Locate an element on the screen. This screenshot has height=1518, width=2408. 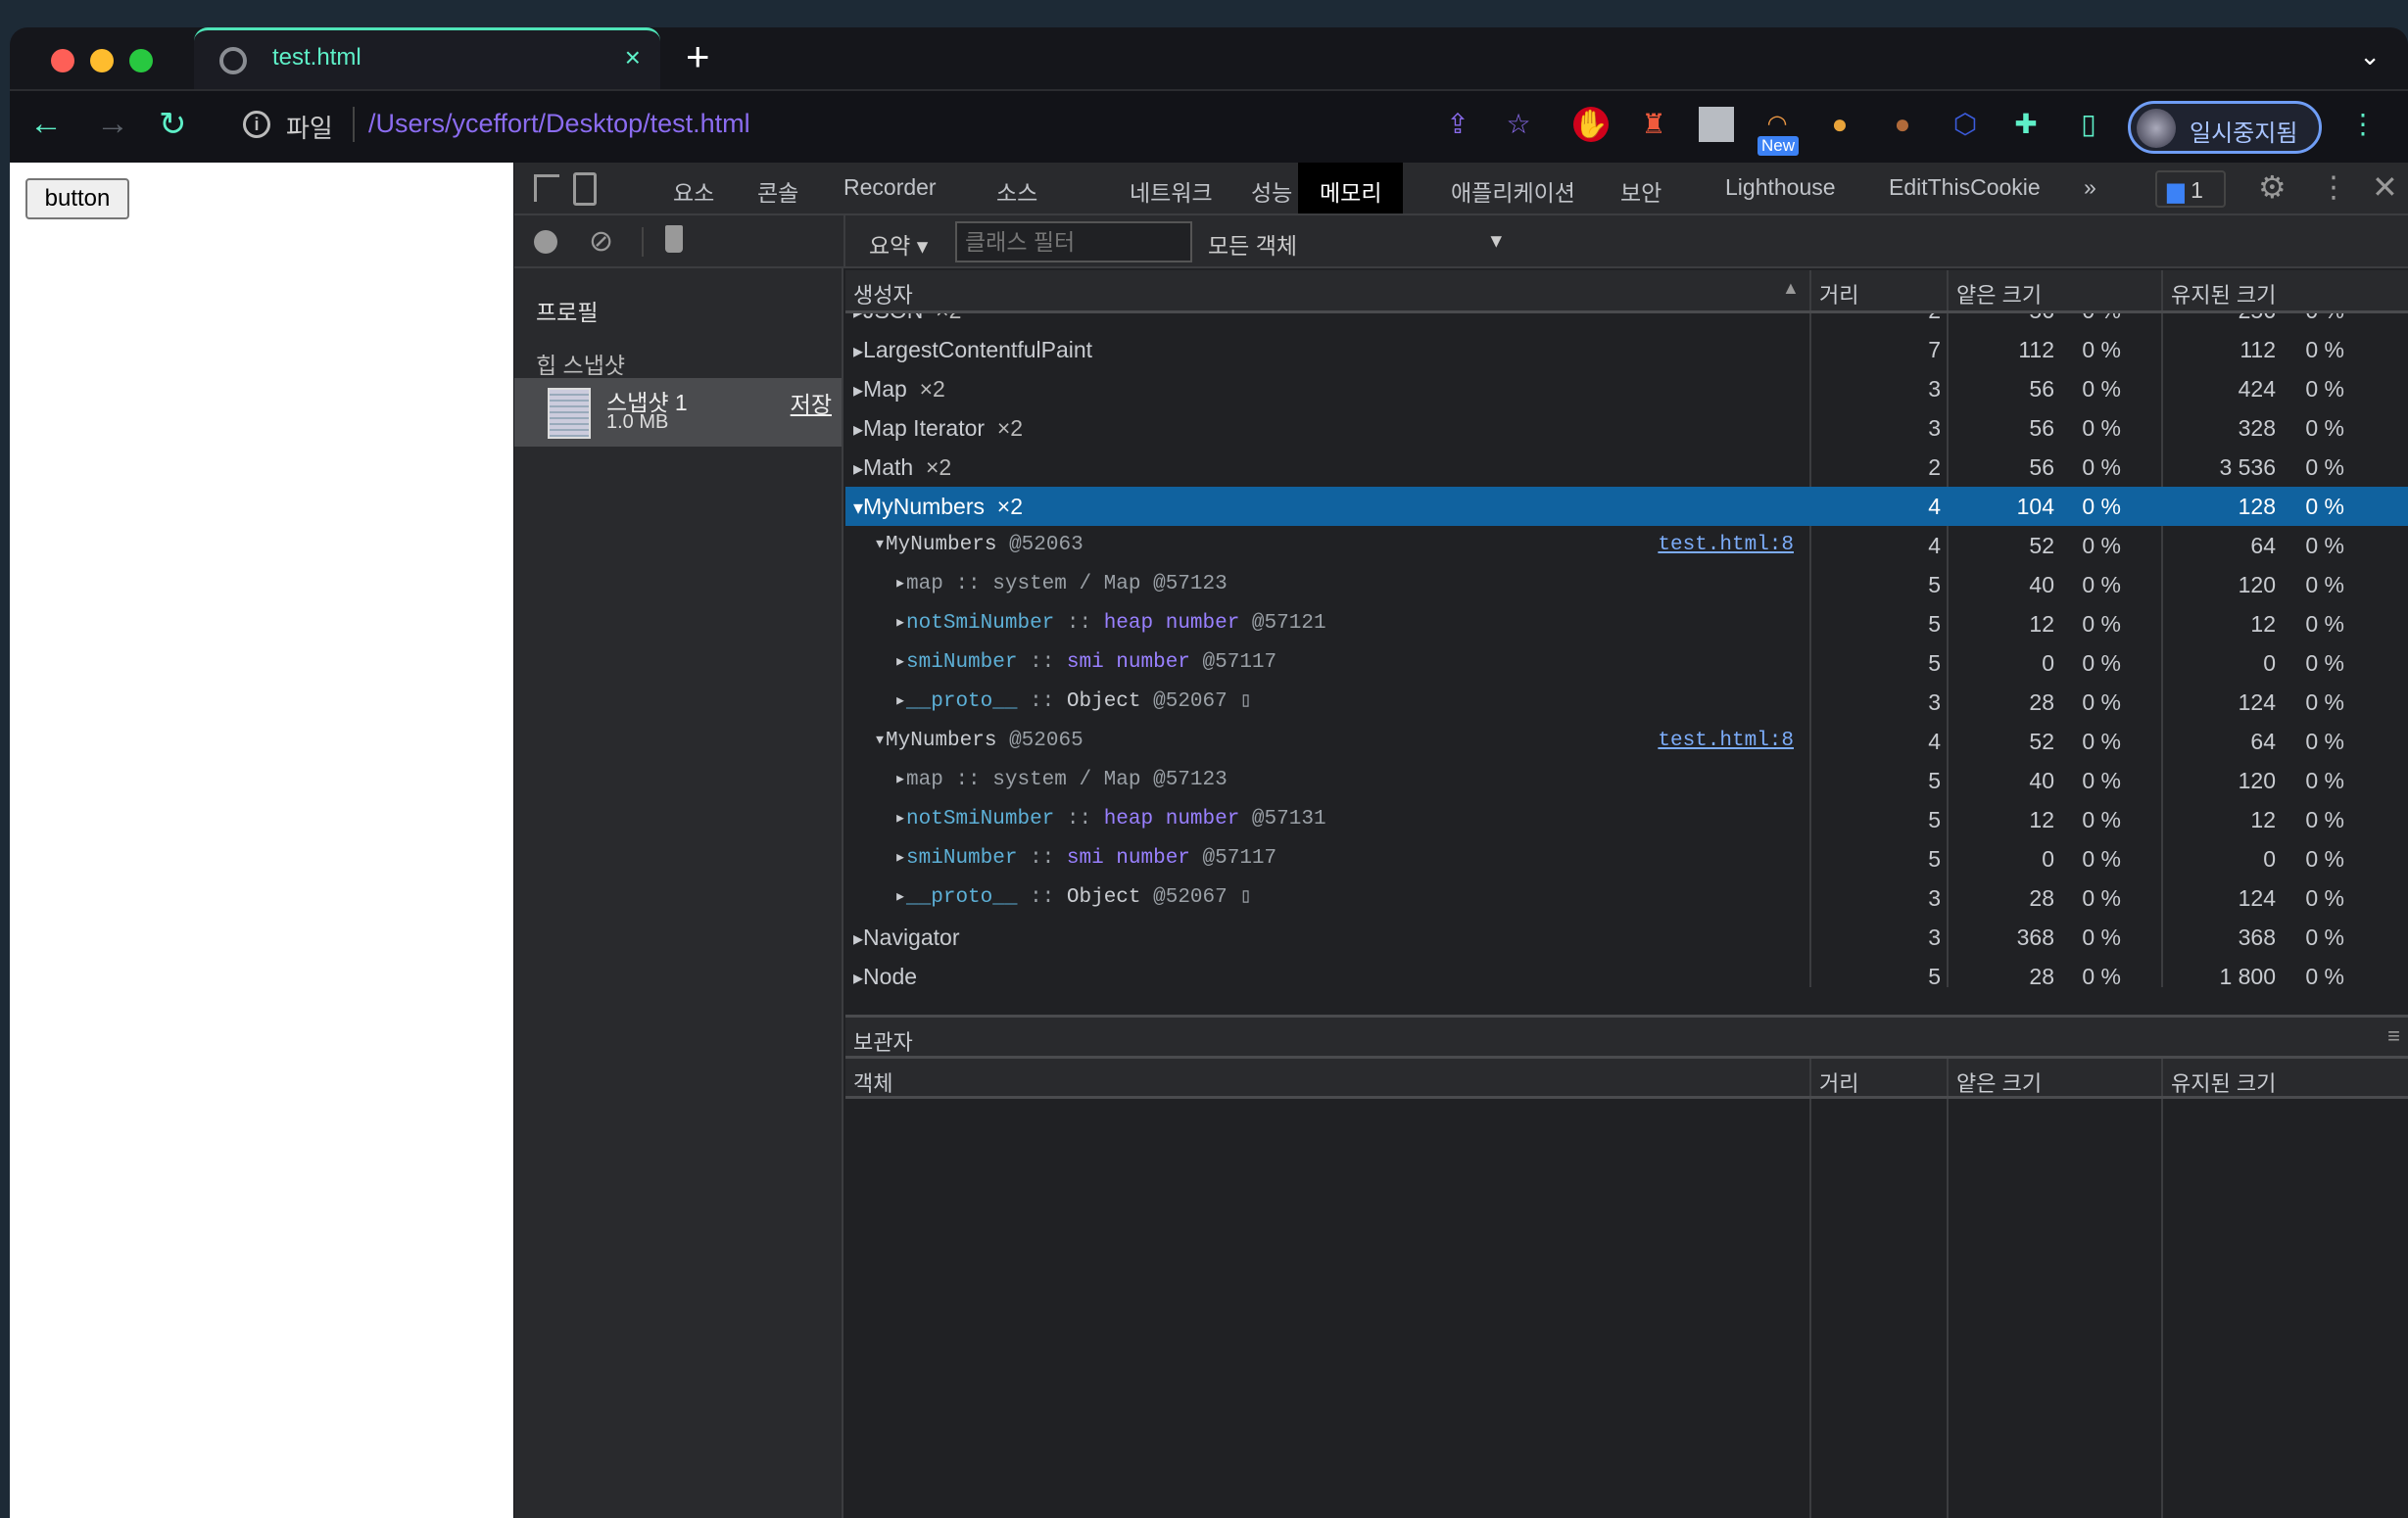
table-row: ▸LargestContentfulPaint 7 112 0 % 112 0 % is located at coordinates (1626, 349).